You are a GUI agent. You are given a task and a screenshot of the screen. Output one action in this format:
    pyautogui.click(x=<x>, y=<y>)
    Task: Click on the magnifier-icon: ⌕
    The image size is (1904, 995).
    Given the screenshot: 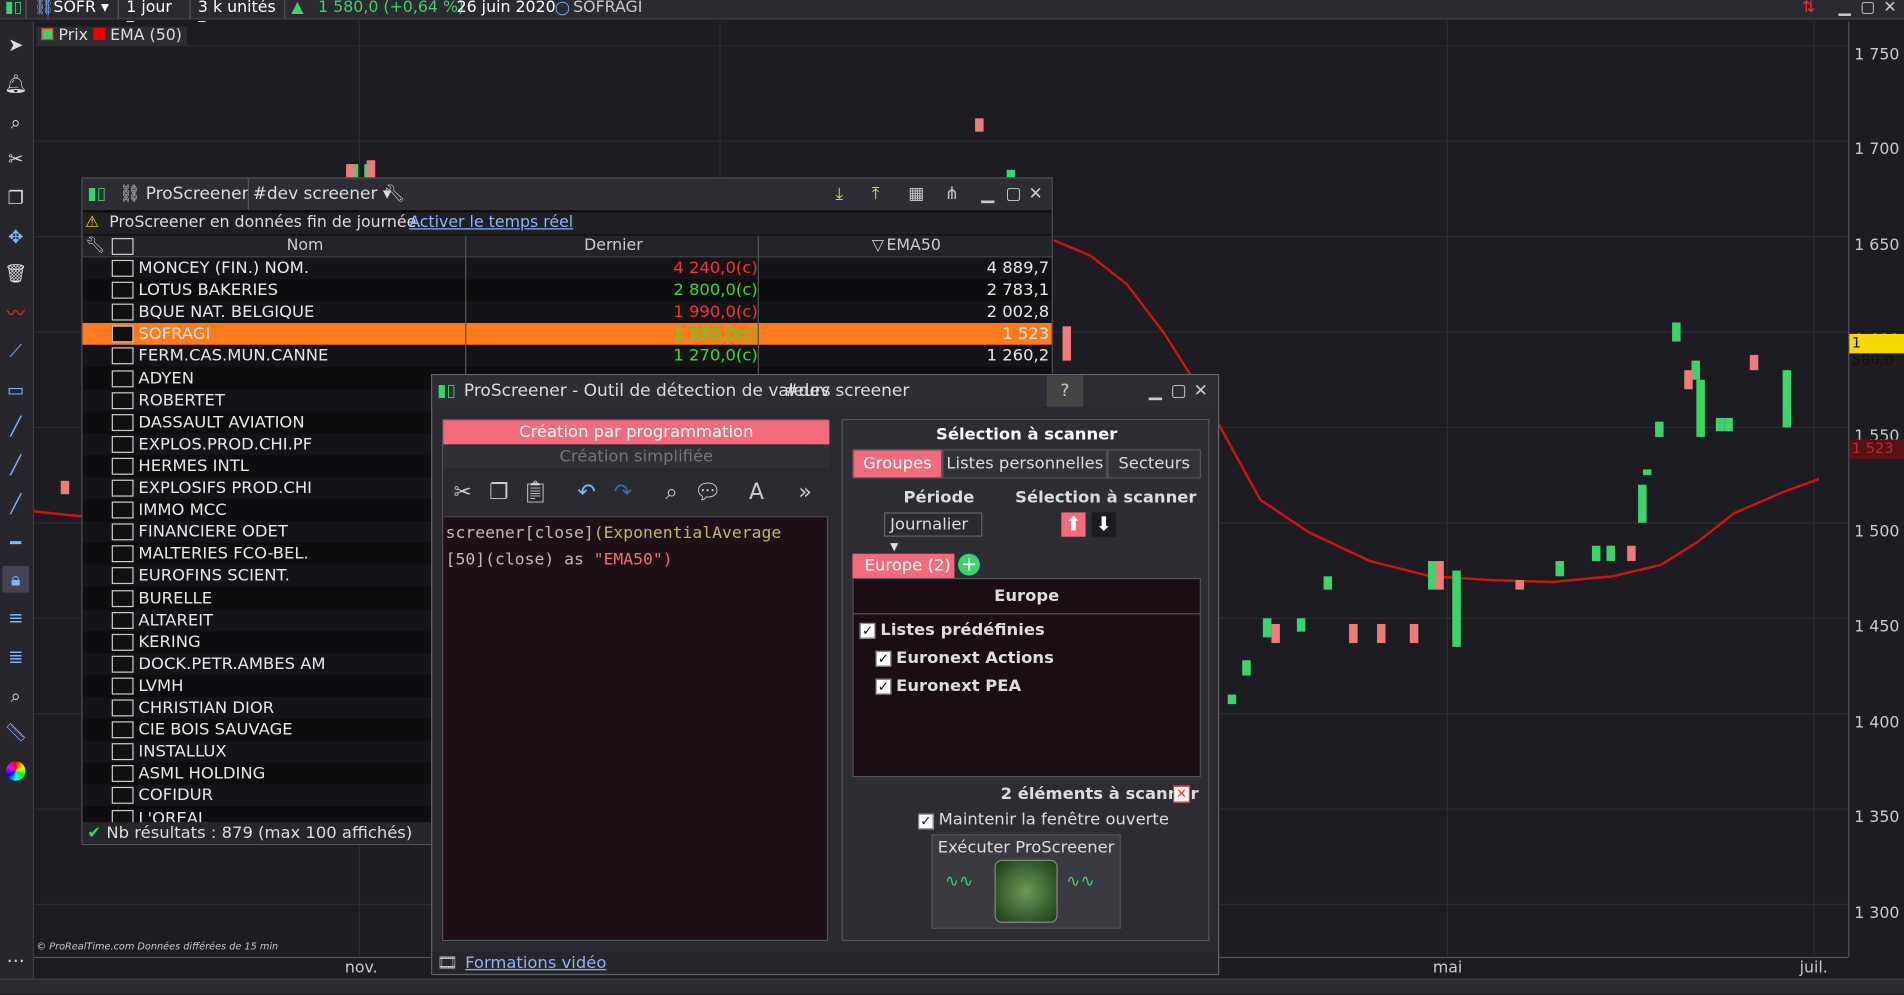 What is the action you would take?
    pyautogui.click(x=15, y=695)
    